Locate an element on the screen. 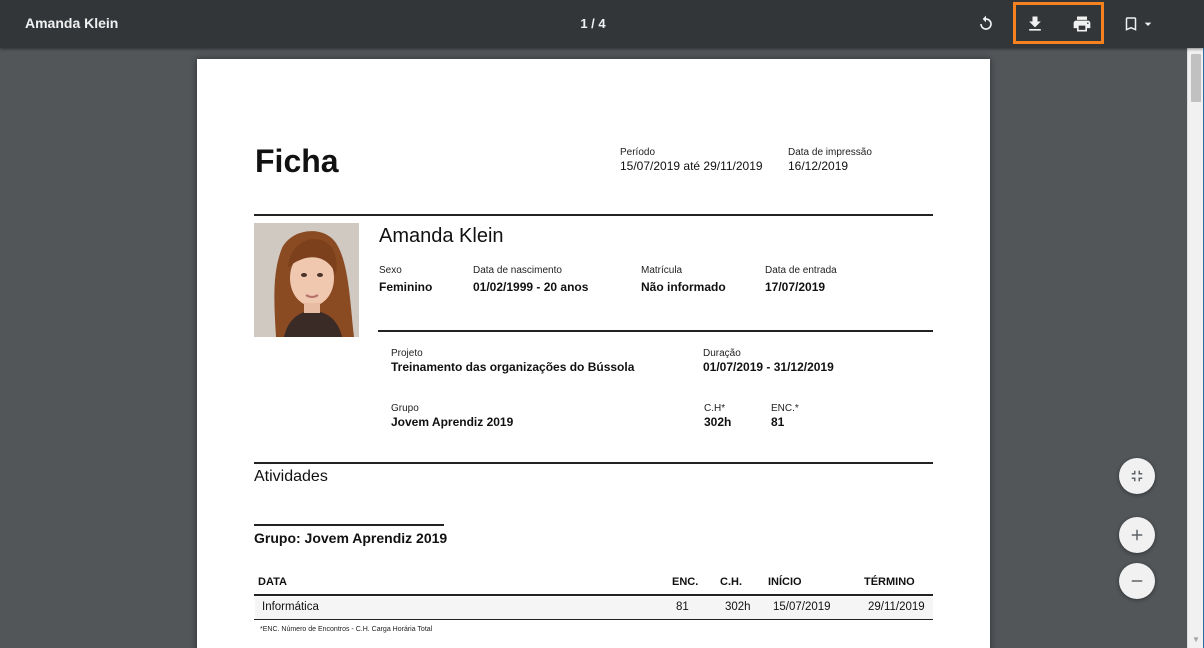  print-date-value: 16/12/2019 is located at coordinates (818, 166).